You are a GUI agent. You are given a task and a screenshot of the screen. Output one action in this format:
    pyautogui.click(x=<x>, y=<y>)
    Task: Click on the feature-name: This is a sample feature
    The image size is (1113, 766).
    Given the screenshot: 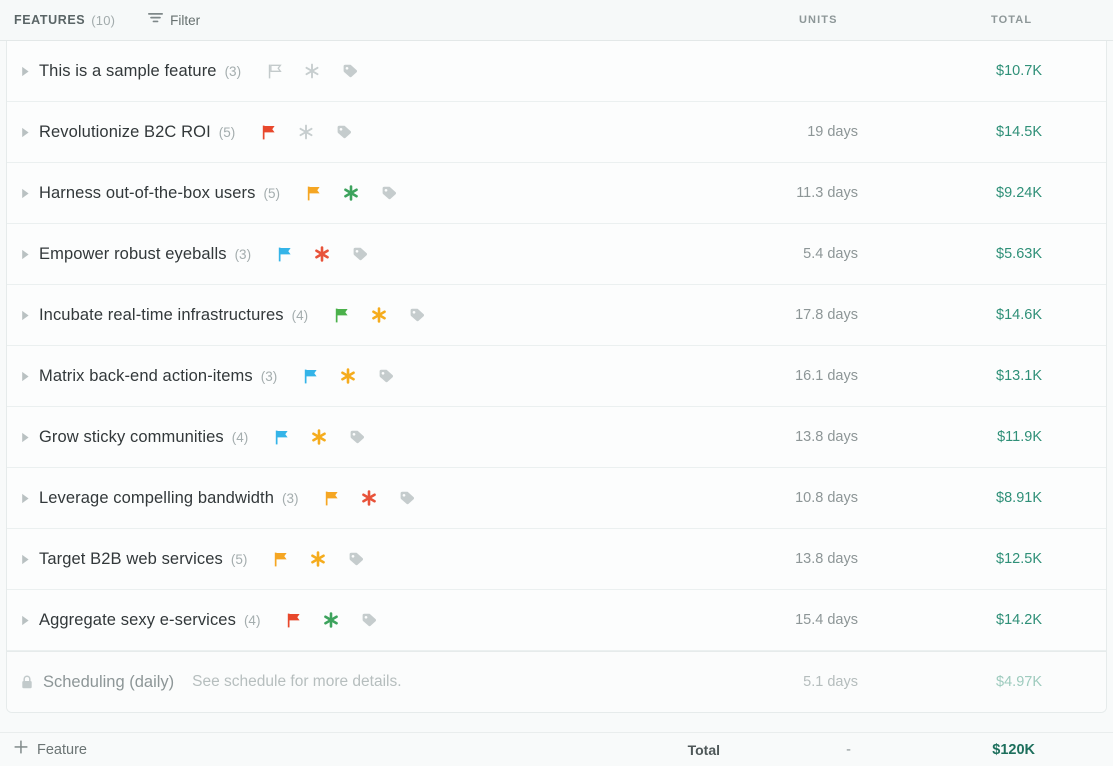 What is the action you would take?
    pyautogui.click(x=128, y=71)
    